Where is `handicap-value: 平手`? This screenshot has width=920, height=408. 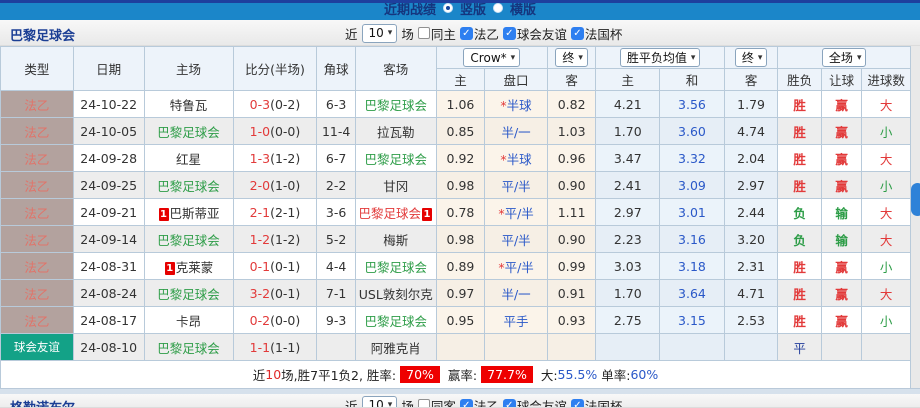
handicap-value: 平手 is located at coordinates (516, 321).